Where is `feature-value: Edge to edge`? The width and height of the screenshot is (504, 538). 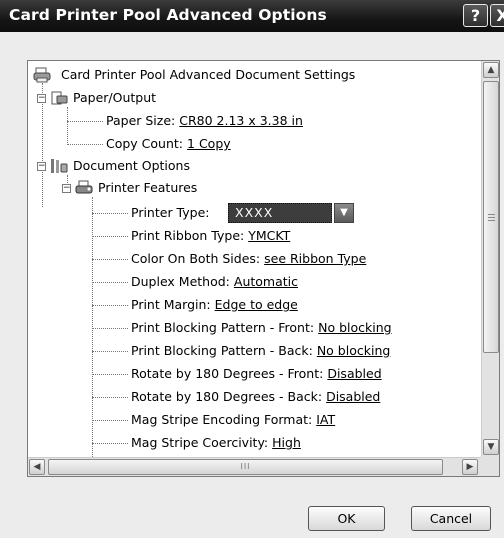
feature-value: Edge to edge is located at coordinates (256, 304).